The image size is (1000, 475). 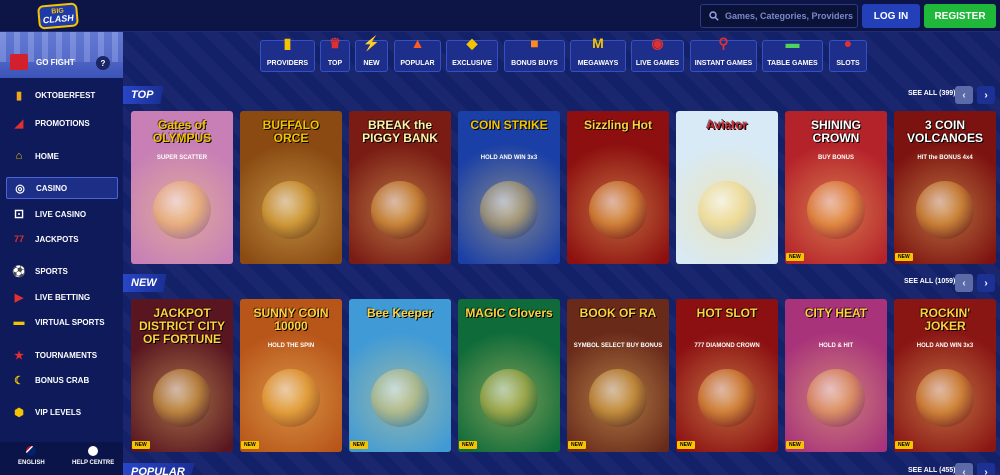 I want to click on sidebar-item-vip-levels: ⬢ VIP LEVELS, so click(x=62, y=412).